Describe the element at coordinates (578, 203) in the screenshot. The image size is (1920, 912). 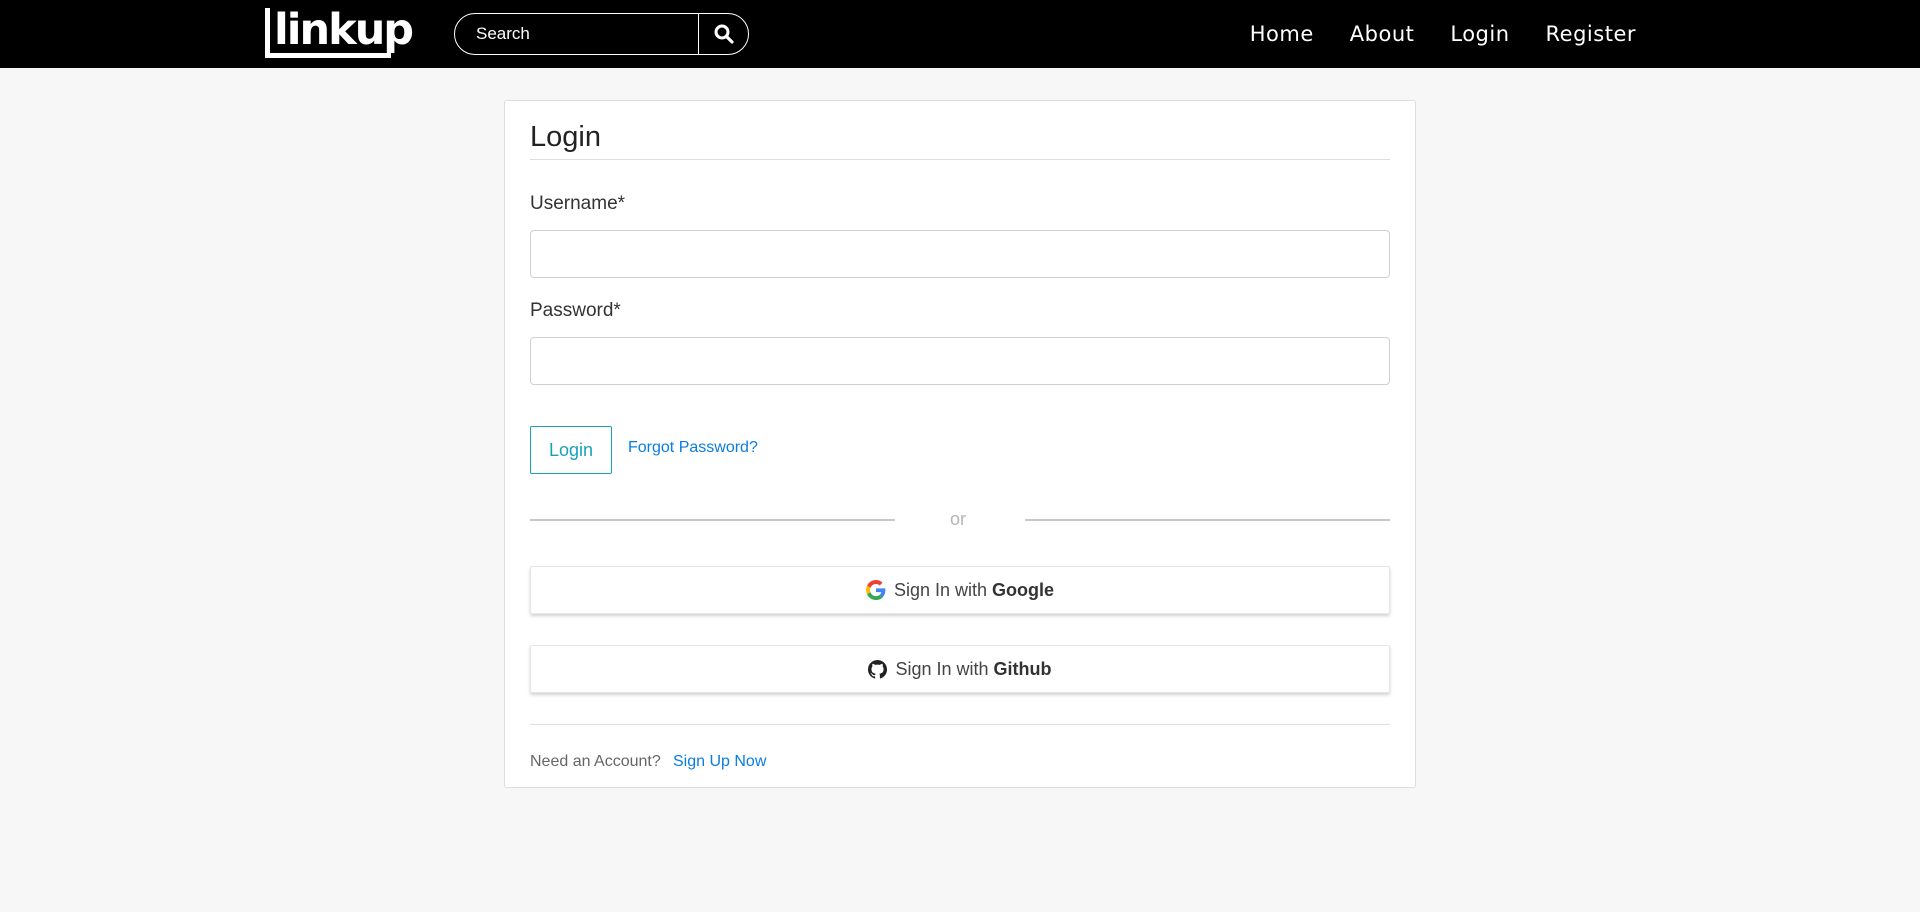
I see `username-label: Username*` at that location.